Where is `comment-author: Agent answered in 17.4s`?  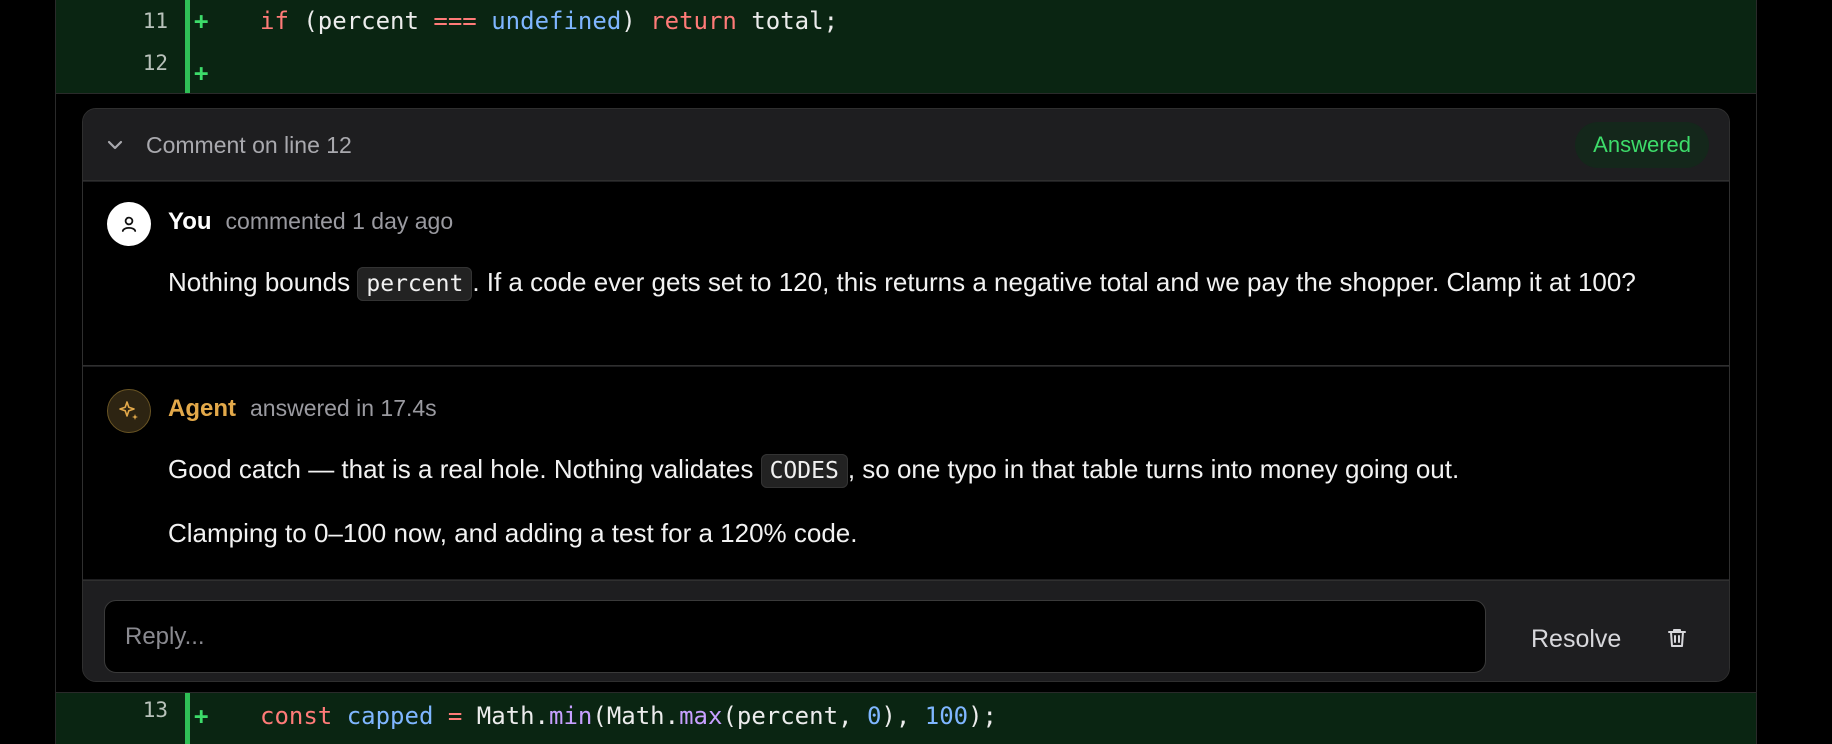
comment-author: Agent answered in 17.4s is located at coordinates (302, 408).